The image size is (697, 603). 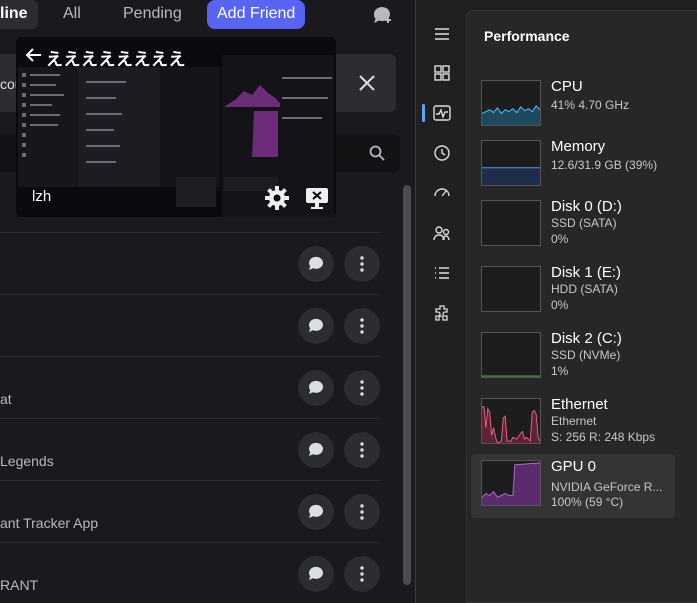 What do you see at coordinates (527, 36) in the screenshot?
I see `page-title: Performance` at bounding box center [527, 36].